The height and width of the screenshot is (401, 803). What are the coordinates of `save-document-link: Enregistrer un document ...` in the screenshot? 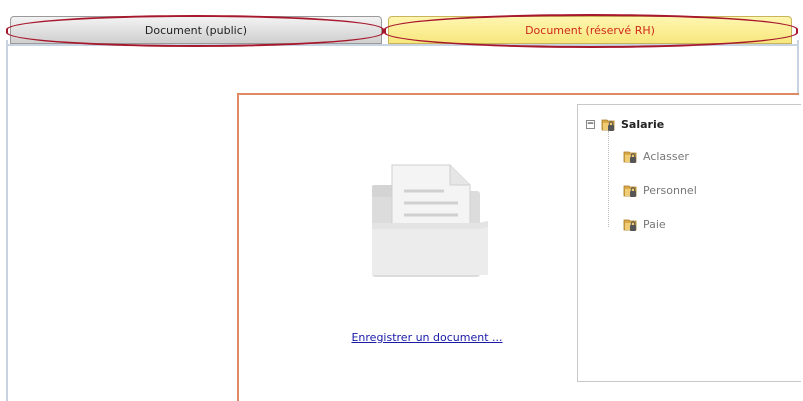 It's located at (427, 337).